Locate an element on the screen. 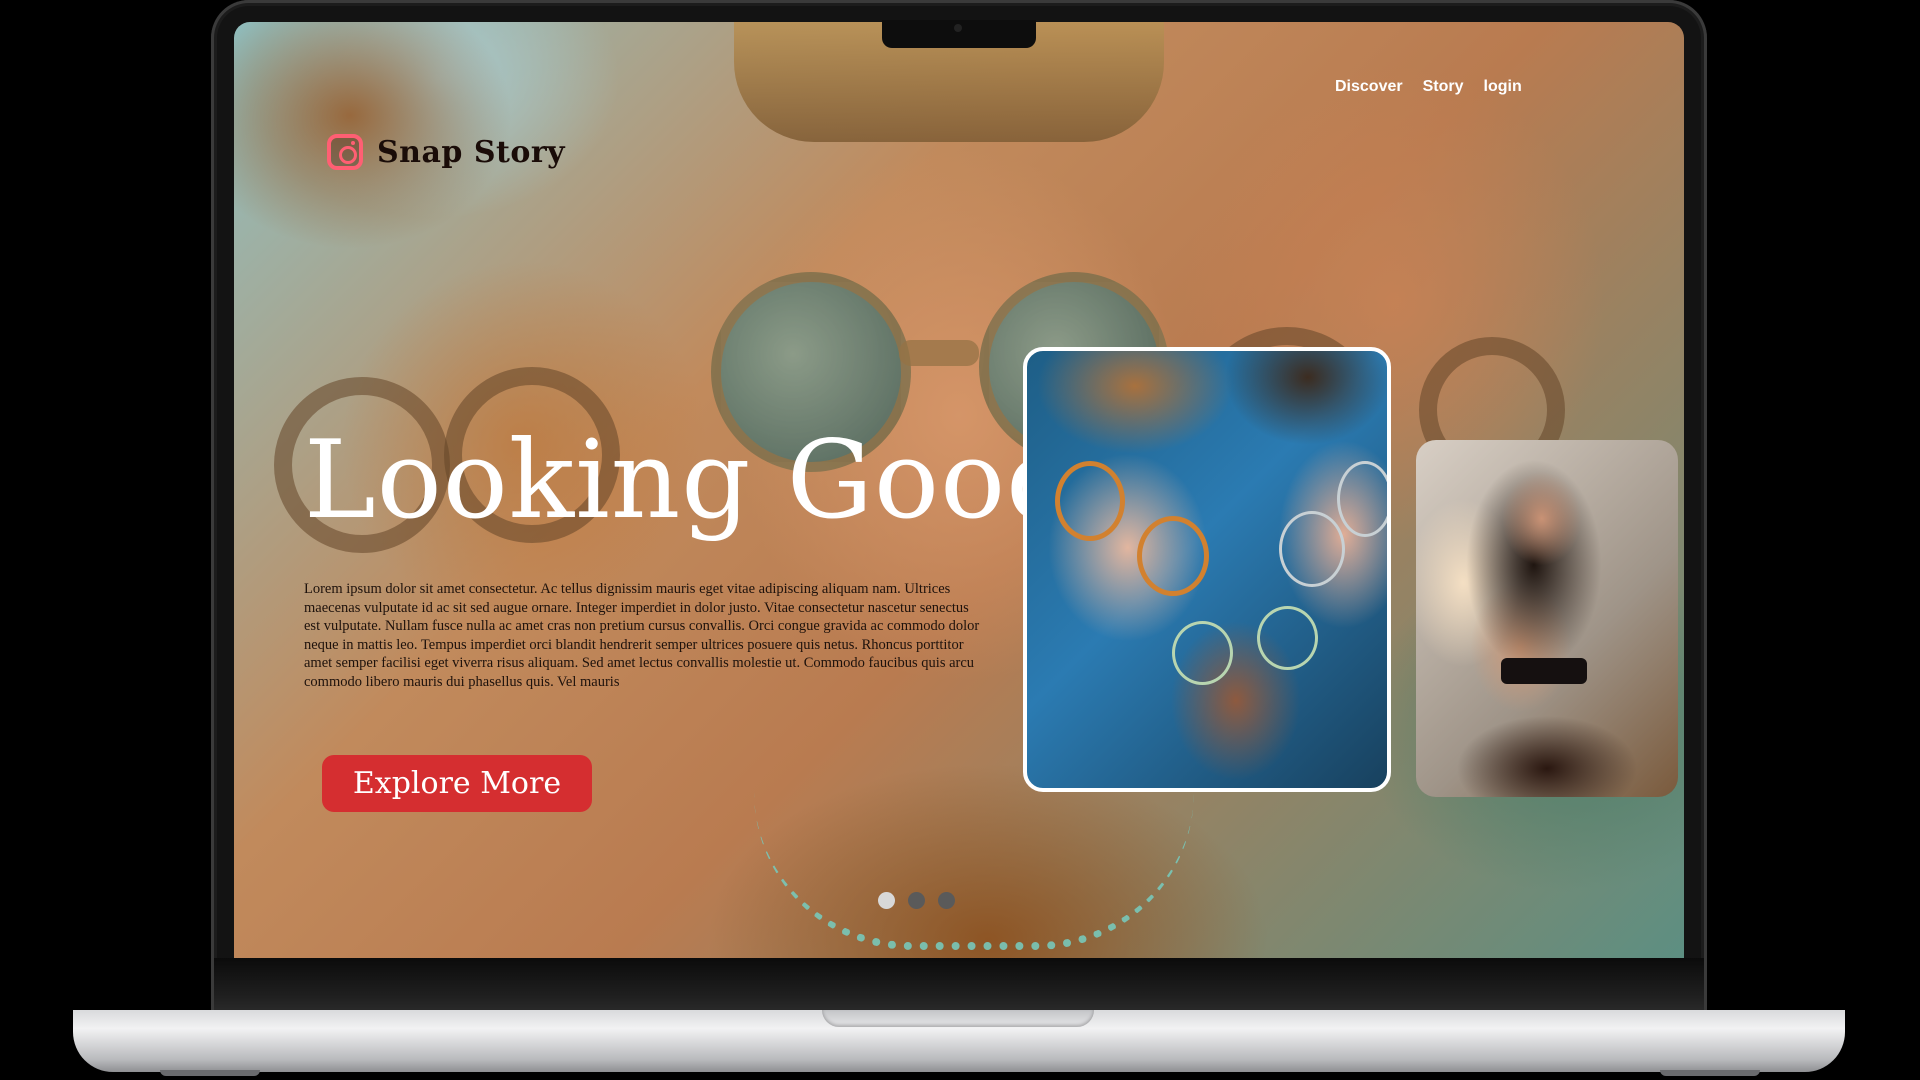 This screenshot has height=1080, width=1920. top-nav: Discover Story login is located at coordinates (1428, 87).